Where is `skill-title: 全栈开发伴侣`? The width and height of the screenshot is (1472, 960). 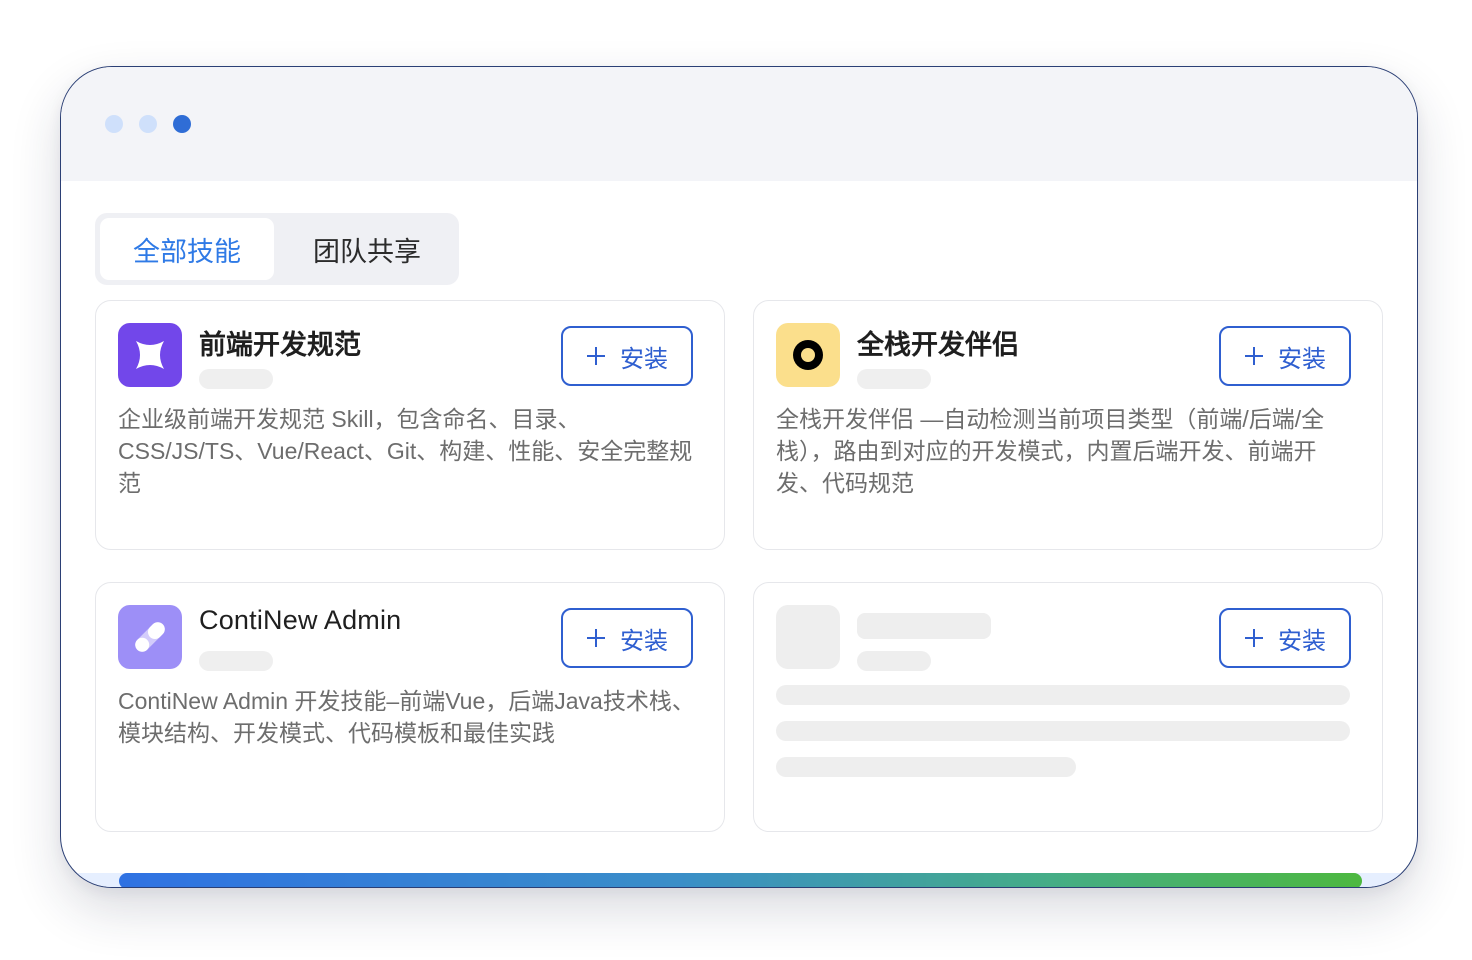 skill-title: 全栈开发伴侣 is located at coordinates (938, 345).